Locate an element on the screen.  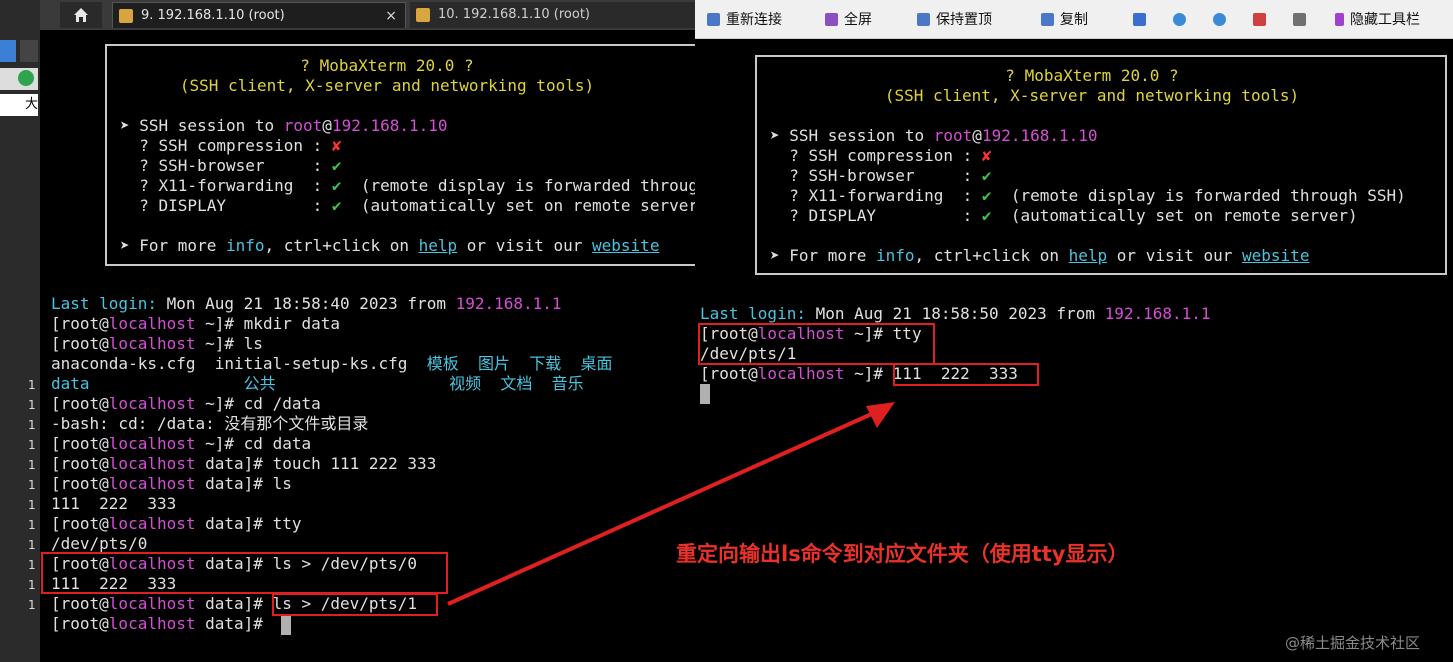
fullscreen-button: 全屏 is located at coordinates (848, 20).